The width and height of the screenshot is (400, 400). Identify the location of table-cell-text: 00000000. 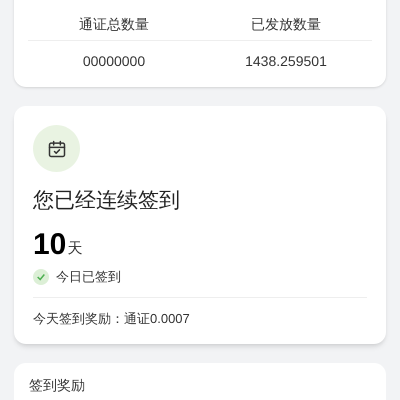
(114, 61).